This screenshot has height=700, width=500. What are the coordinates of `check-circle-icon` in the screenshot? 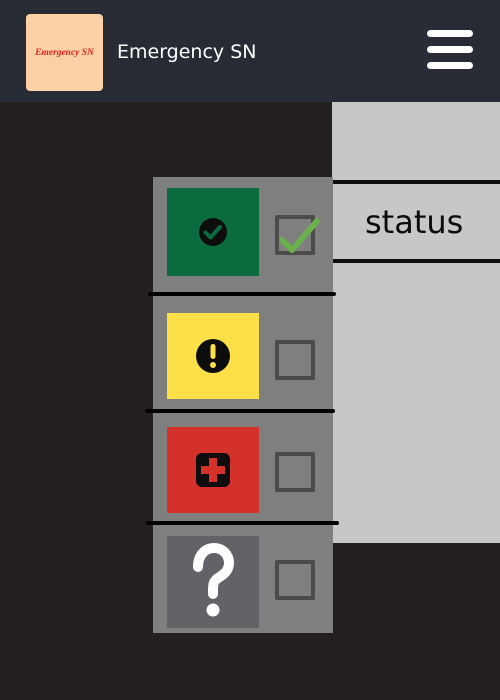 It's located at (213, 232).